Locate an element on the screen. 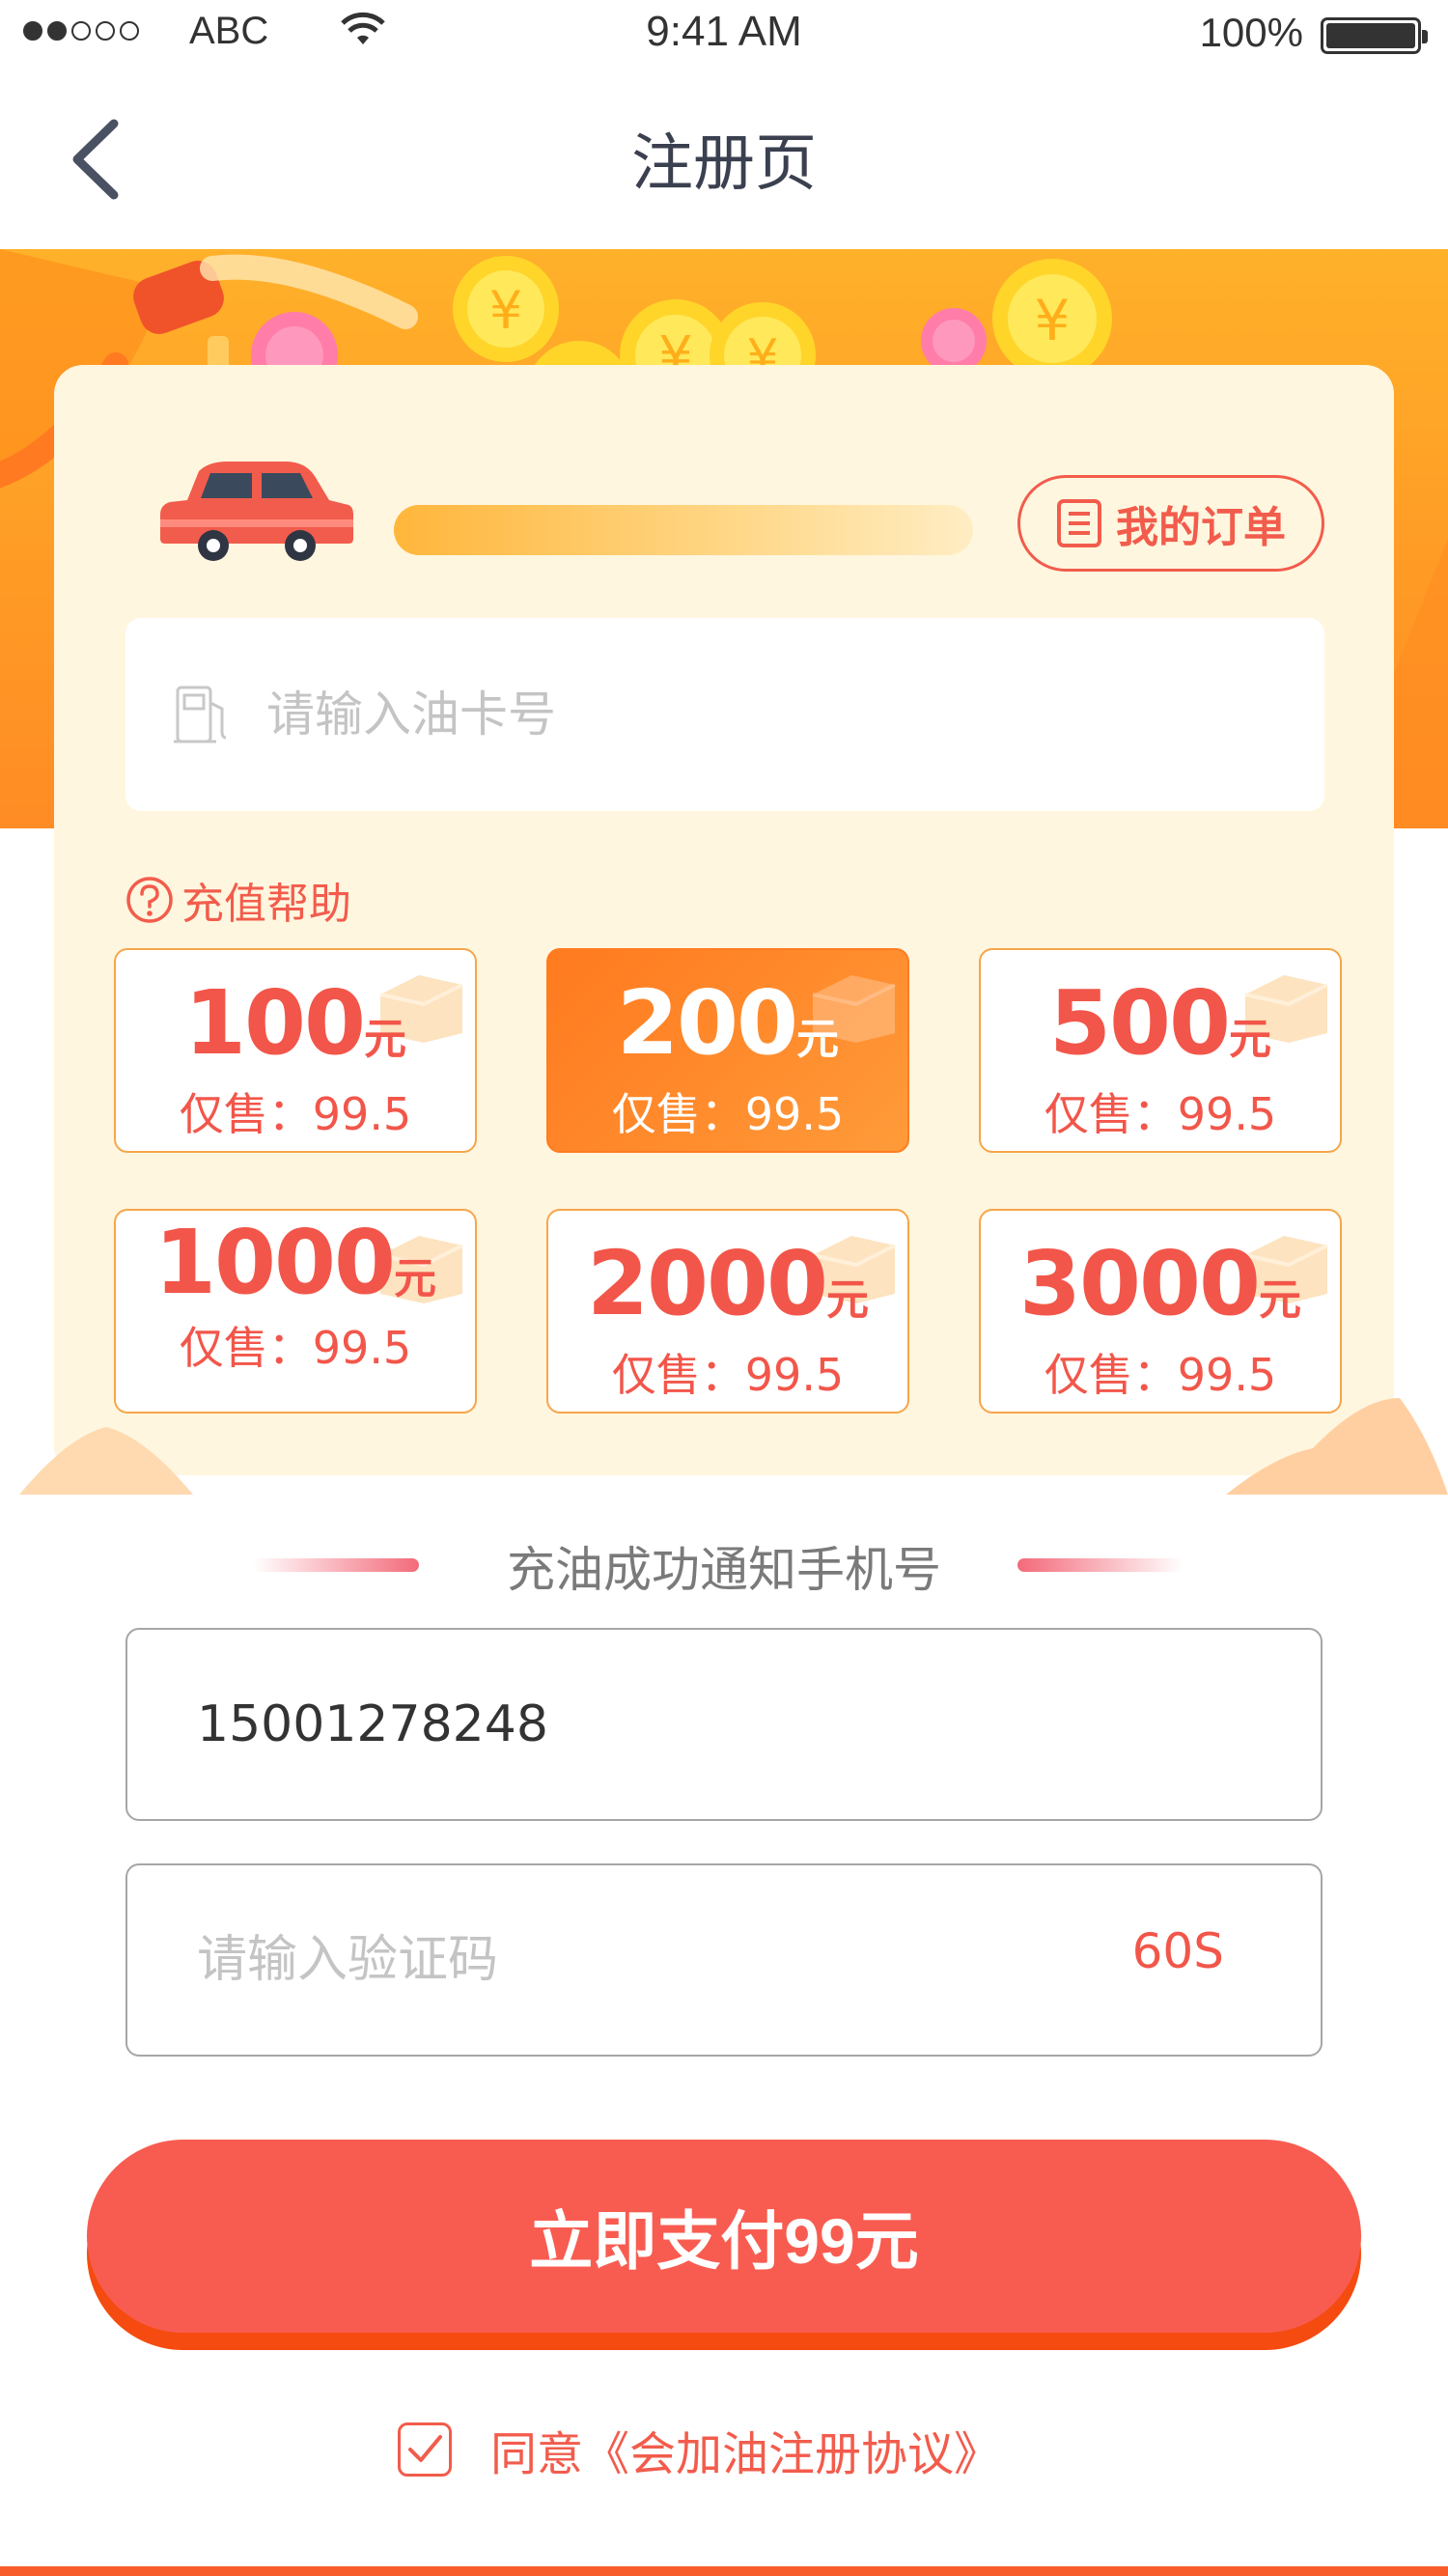 The image size is (1448, 2576). pay-now-button: 立即支付99元 is located at coordinates (724, 2236).